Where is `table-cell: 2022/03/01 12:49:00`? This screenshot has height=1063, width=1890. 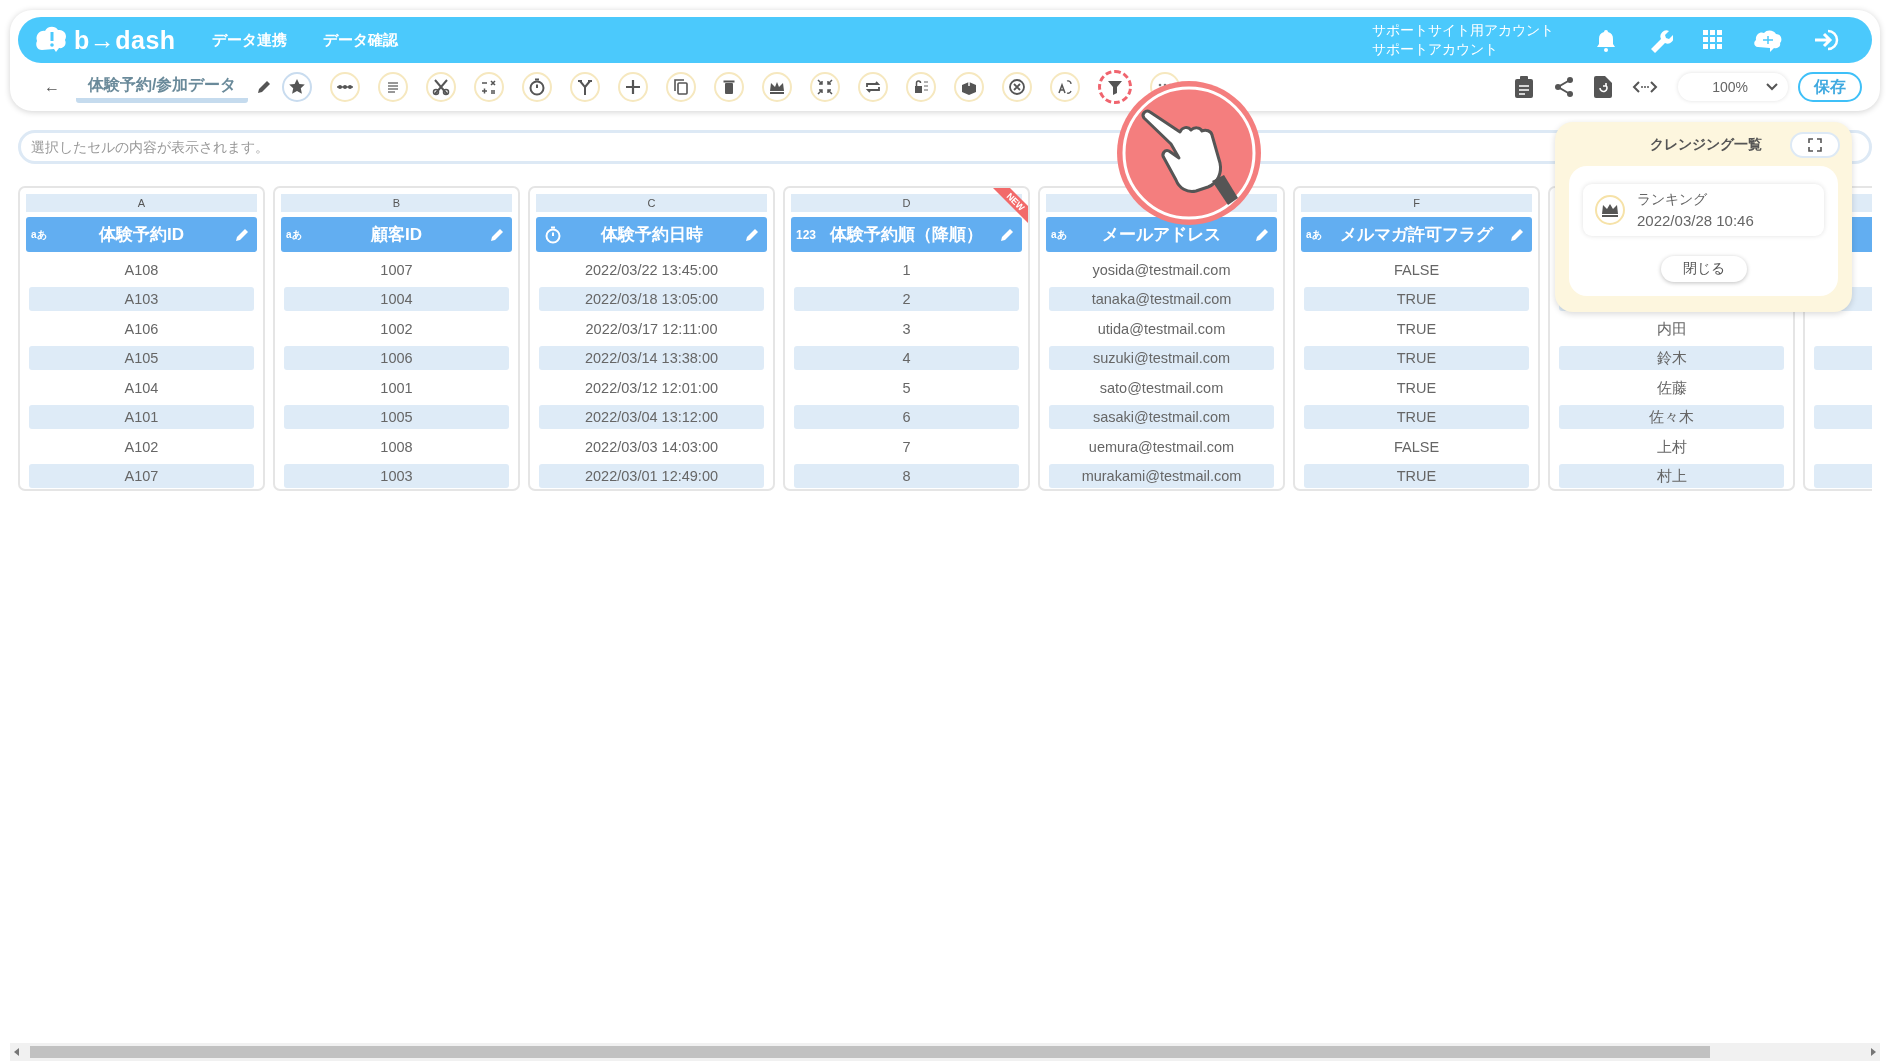 table-cell: 2022/03/01 12:49:00 is located at coordinates (651, 476).